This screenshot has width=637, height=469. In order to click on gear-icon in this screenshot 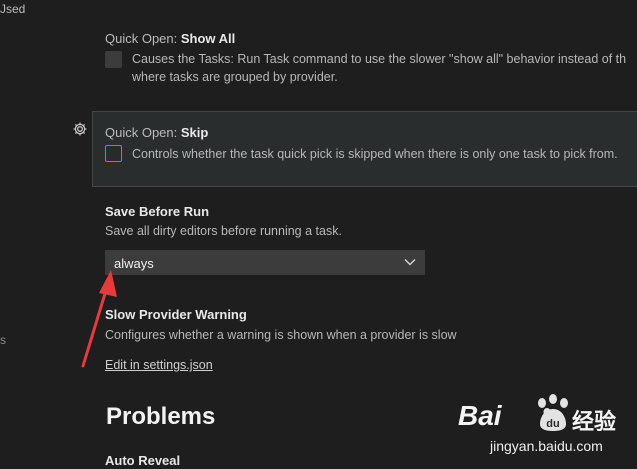, I will do `click(80, 129)`.